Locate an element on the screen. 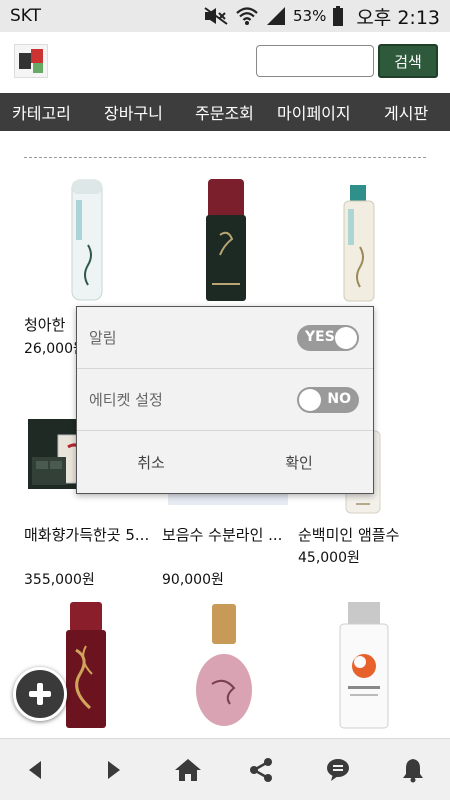 The width and height of the screenshot is (450, 800). forward-icon is located at coordinates (113, 770).